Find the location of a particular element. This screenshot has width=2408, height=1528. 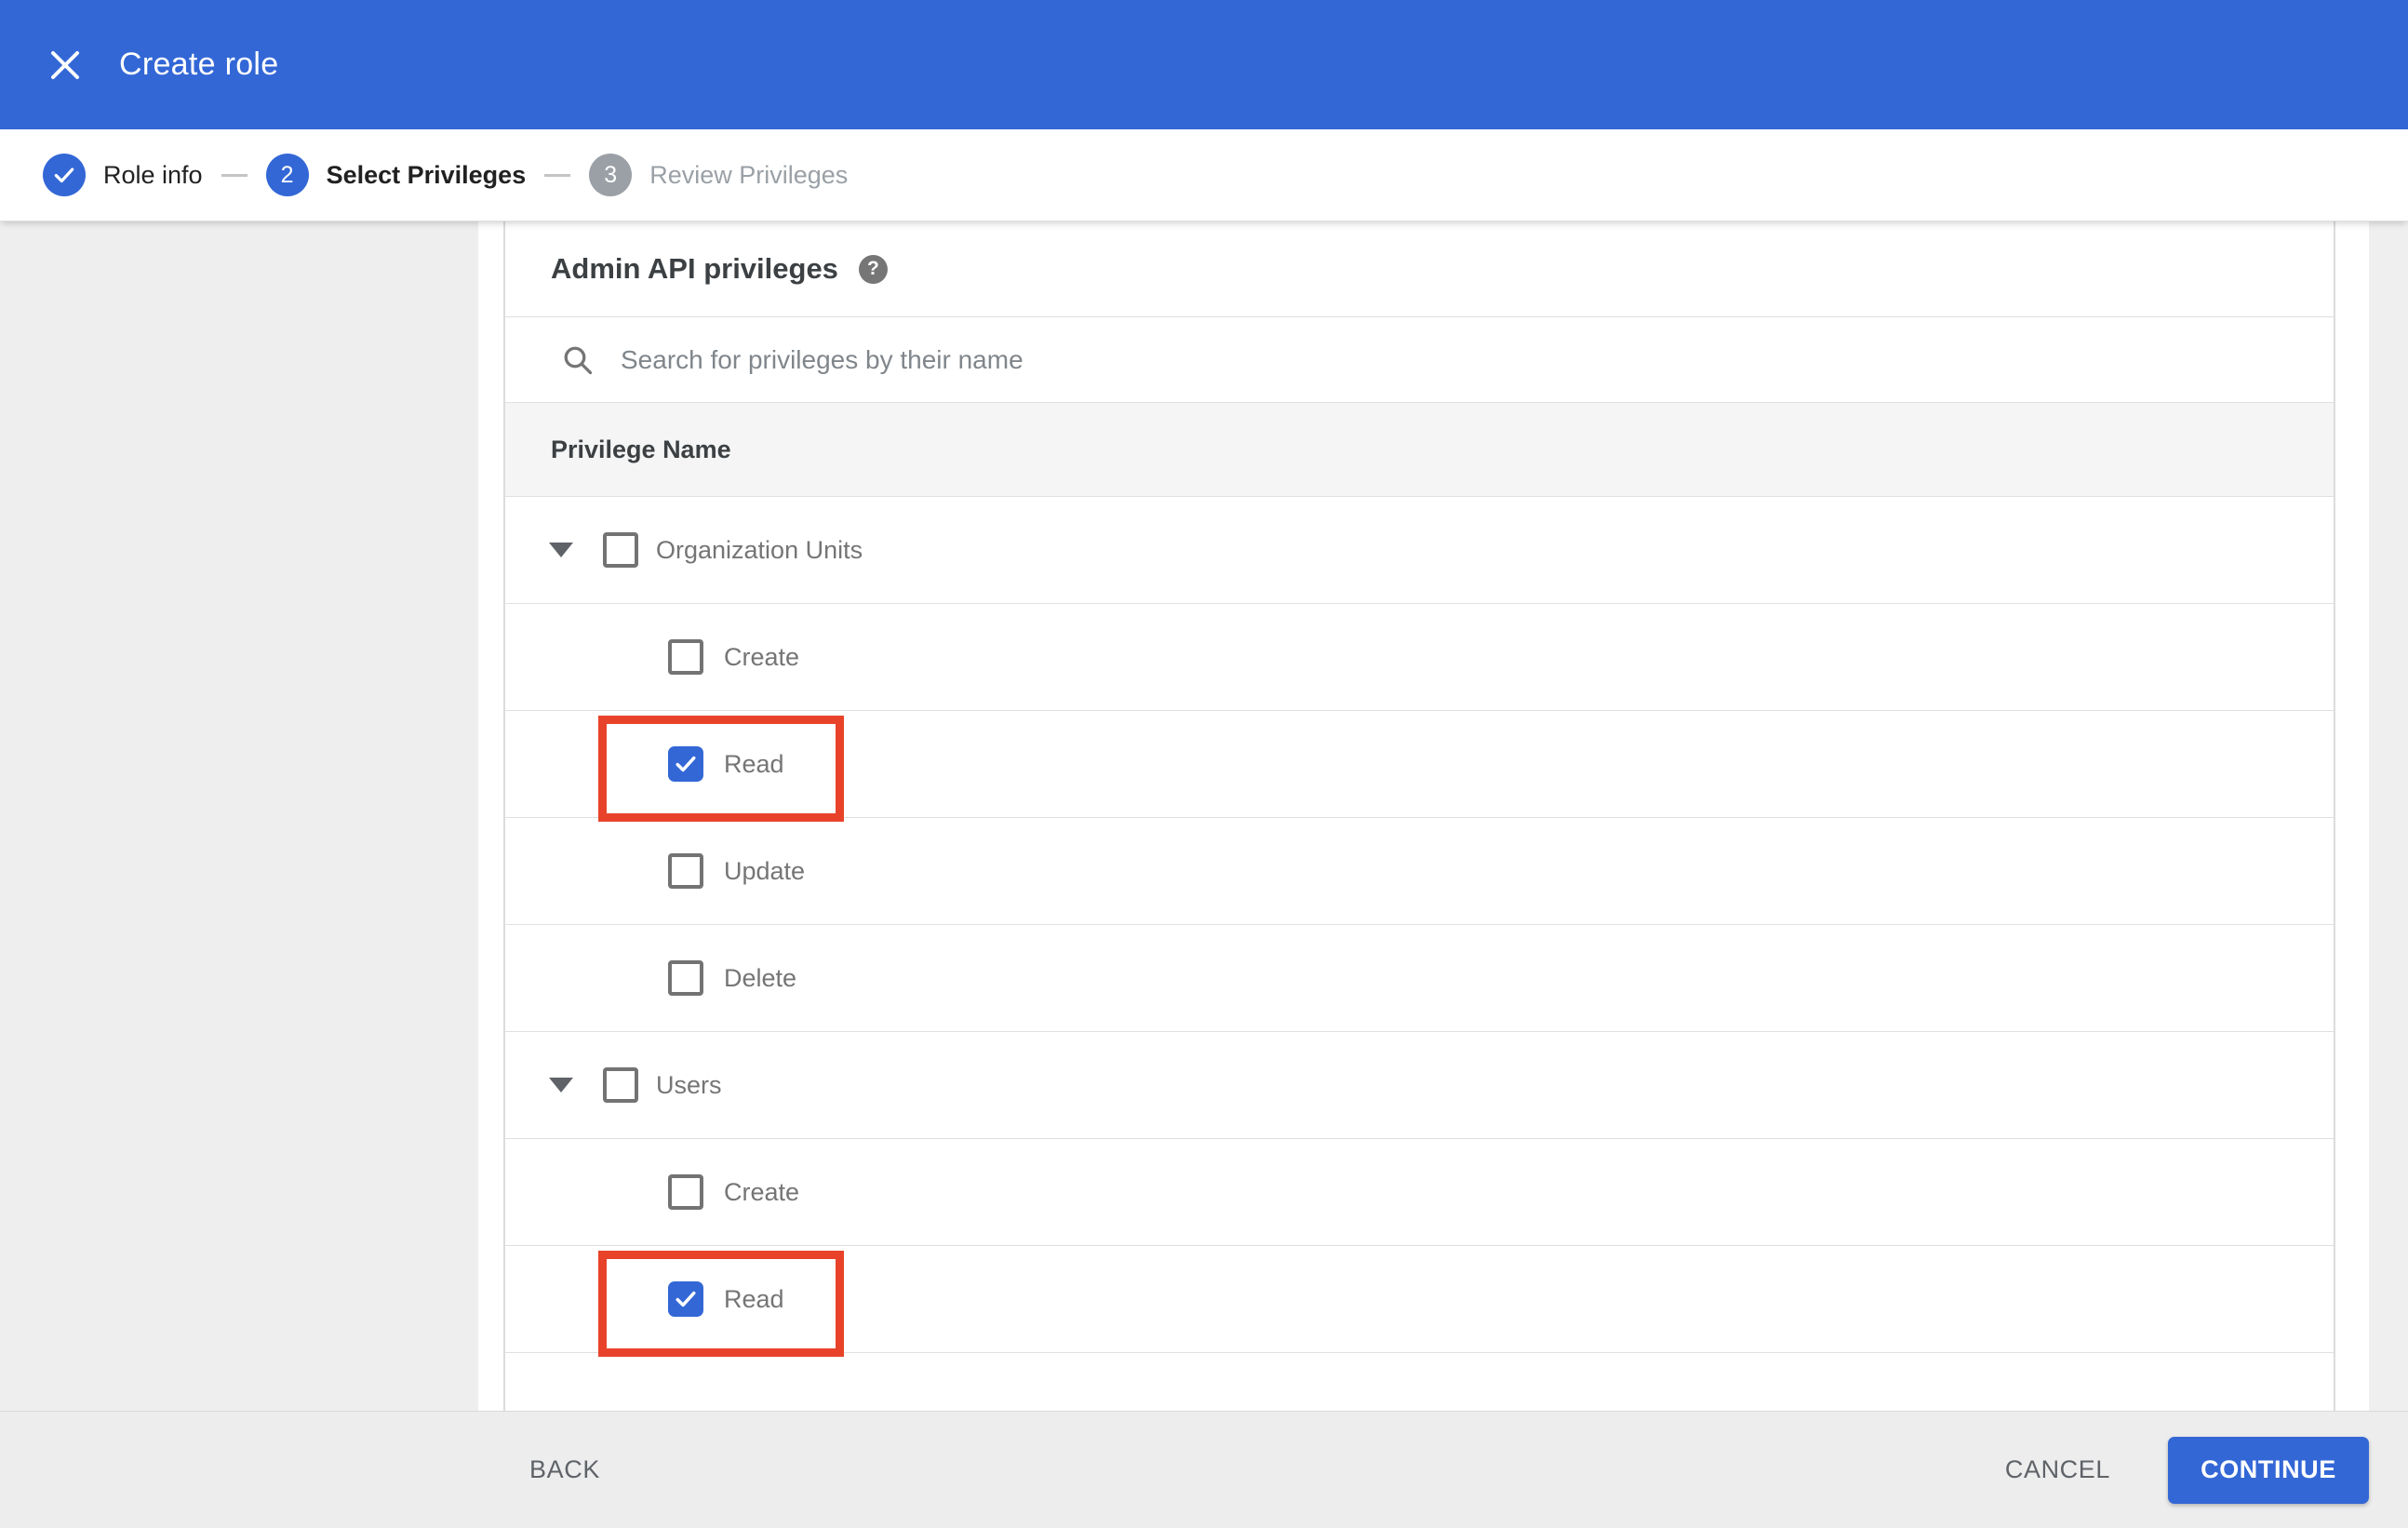

dialog-header: Create role is located at coordinates (1204, 64).